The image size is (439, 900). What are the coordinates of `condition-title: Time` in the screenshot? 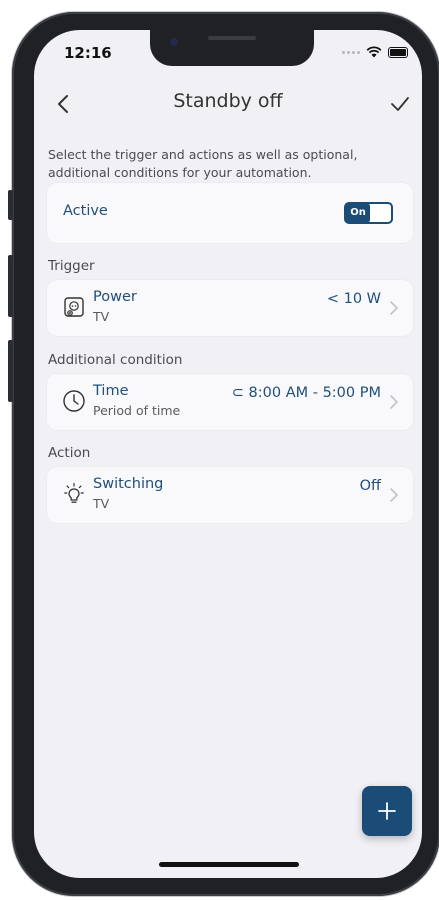 It's located at (111, 391).